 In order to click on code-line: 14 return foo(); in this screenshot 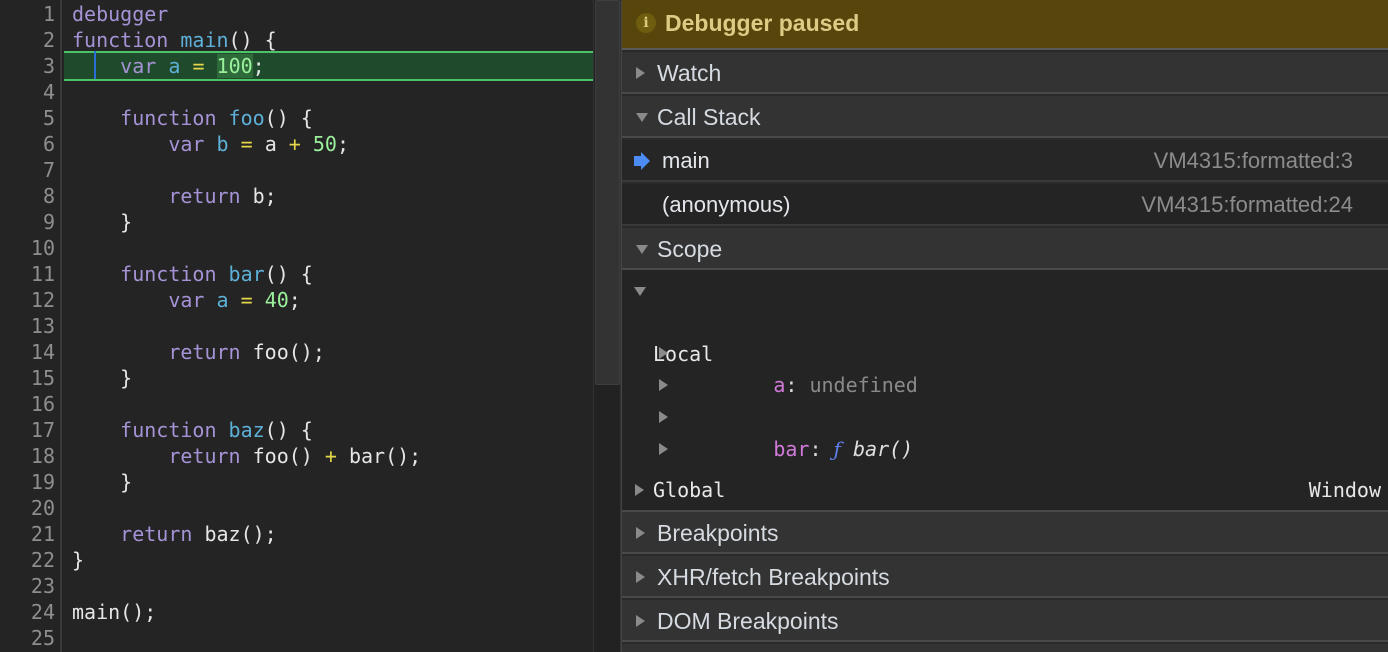, I will do `click(296, 352)`.